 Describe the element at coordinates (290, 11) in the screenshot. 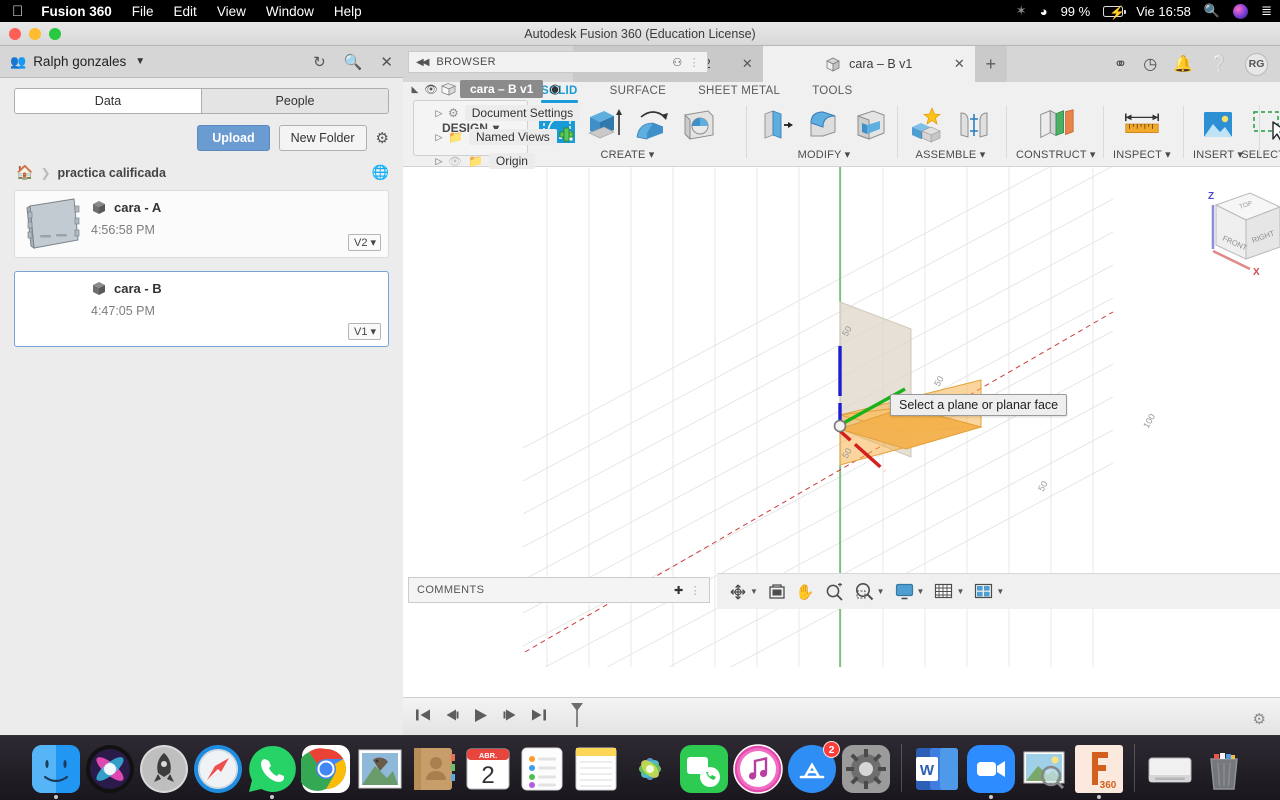

I see `menu-window: Window` at that location.